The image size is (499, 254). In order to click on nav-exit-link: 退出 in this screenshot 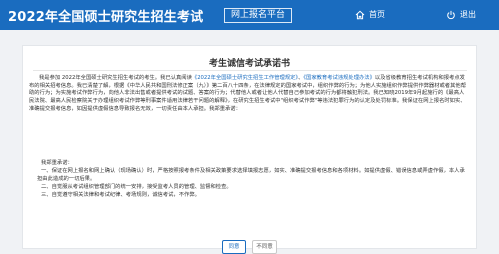, I will do `click(461, 14)`.